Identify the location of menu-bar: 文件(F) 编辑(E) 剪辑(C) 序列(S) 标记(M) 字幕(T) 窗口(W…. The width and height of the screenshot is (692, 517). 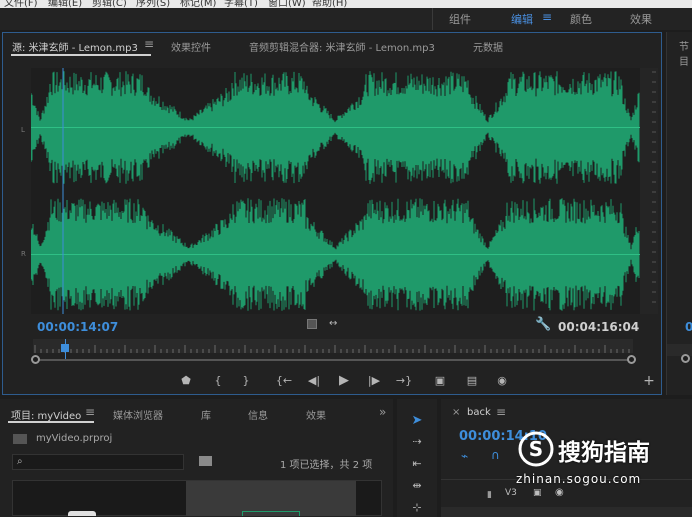
(346, 4).